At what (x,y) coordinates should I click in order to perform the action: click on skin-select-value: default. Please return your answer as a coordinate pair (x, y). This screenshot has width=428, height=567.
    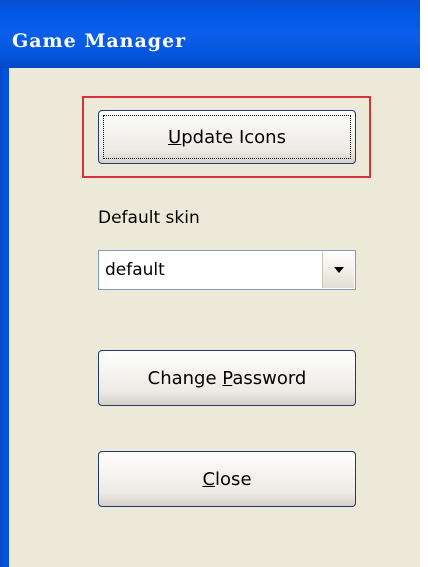
    Looking at the image, I should click on (135, 270).